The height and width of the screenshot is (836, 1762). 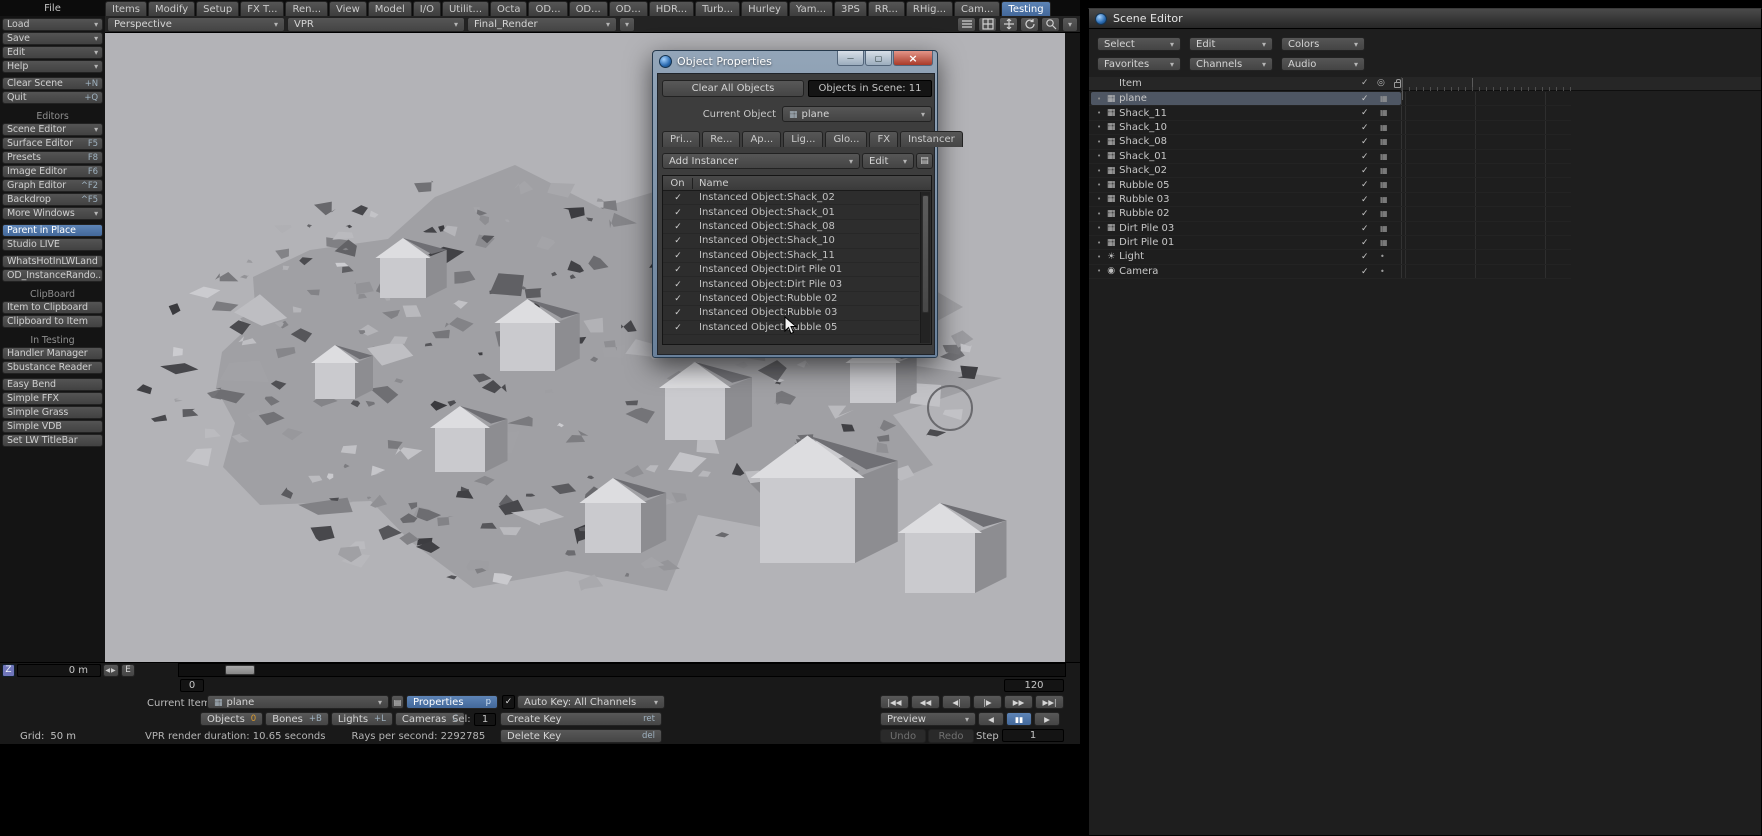 I want to click on move-cross-icon, so click(x=1008, y=24).